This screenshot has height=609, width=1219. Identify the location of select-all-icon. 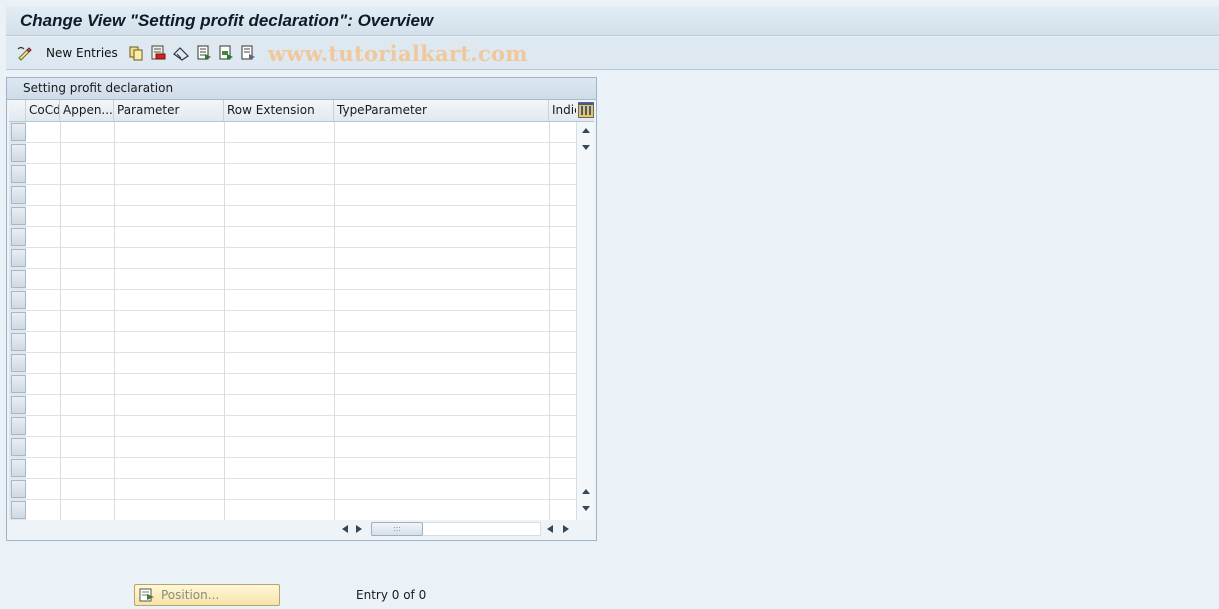
(204, 53).